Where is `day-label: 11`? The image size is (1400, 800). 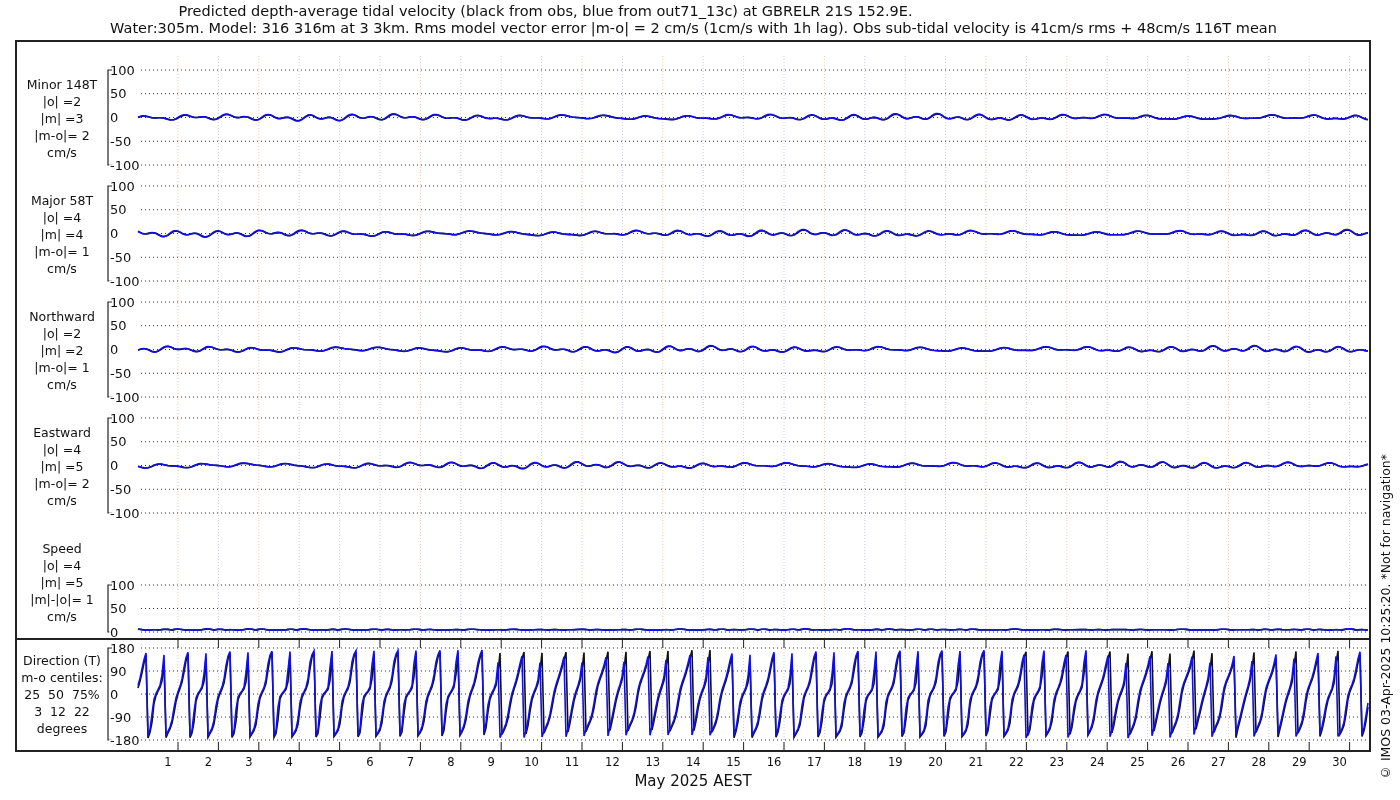
day-label: 11 is located at coordinates (572, 762).